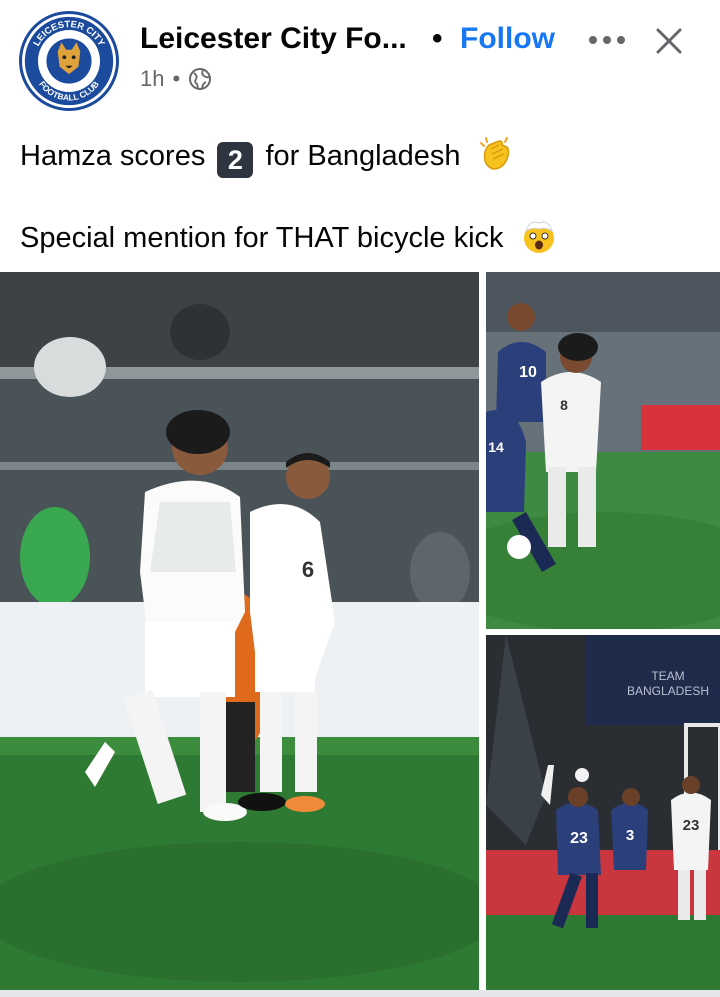 This screenshot has height=997, width=720. I want to click on follow-button: Follow, so click(507, 39).